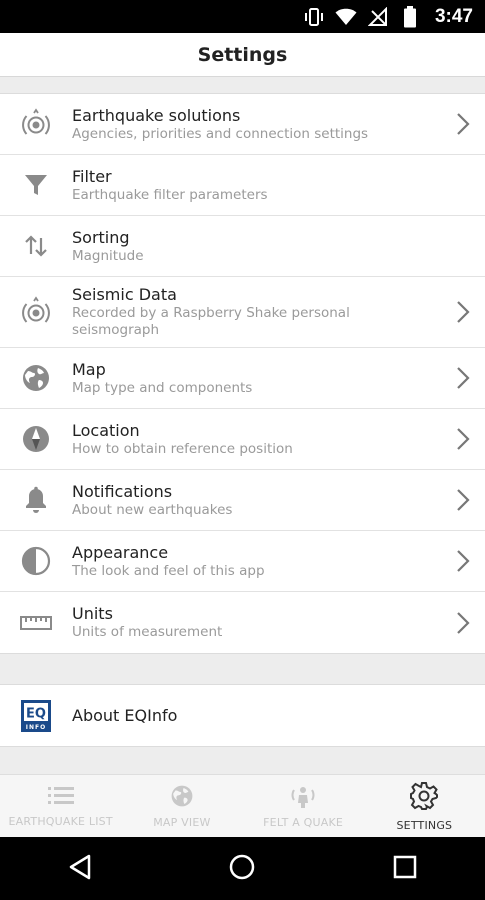 Image resolution: width=485 pixels, height=900 pixels. I want to click on no-signal-icon, so click(378, 17).